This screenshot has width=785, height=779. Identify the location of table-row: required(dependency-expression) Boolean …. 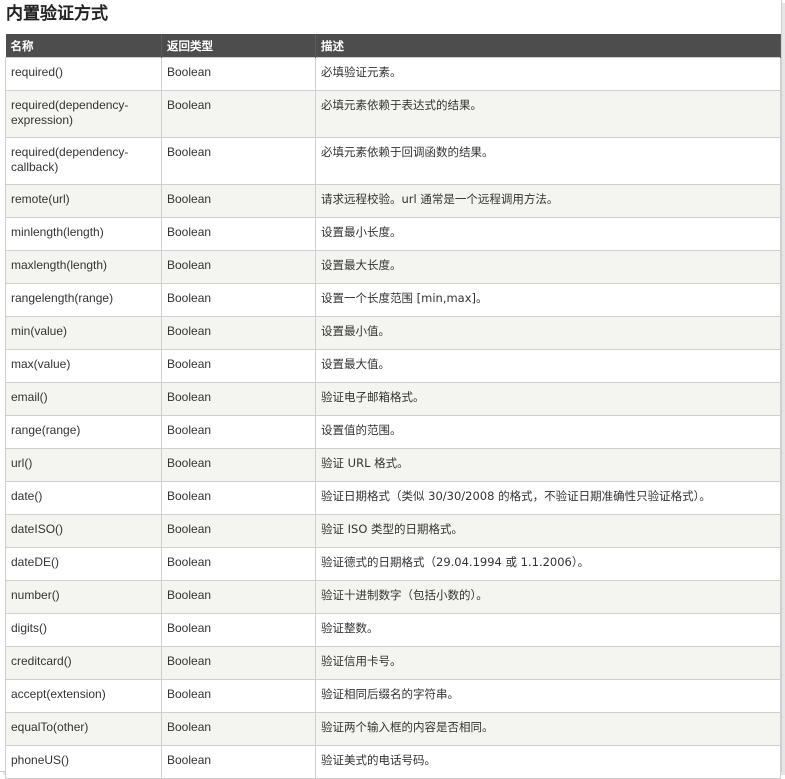
(393, 114).